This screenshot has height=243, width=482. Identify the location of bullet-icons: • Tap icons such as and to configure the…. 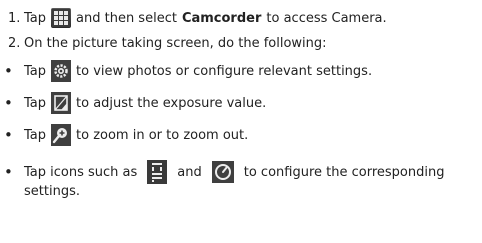
(224, 172).